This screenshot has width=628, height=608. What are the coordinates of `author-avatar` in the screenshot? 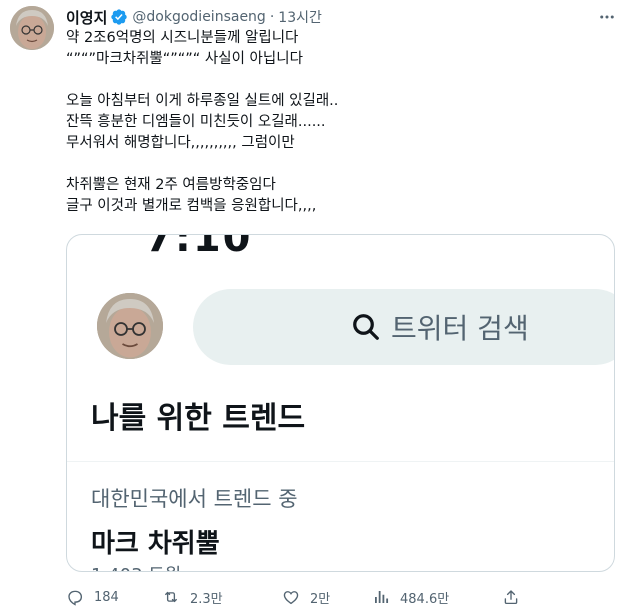 It's located at (32, 28).